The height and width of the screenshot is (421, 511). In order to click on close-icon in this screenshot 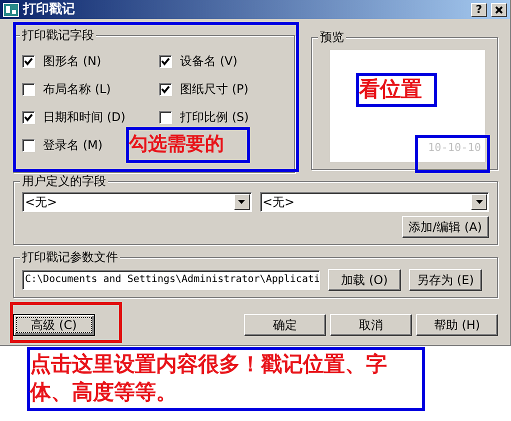, I will do `click(499, 10)`.